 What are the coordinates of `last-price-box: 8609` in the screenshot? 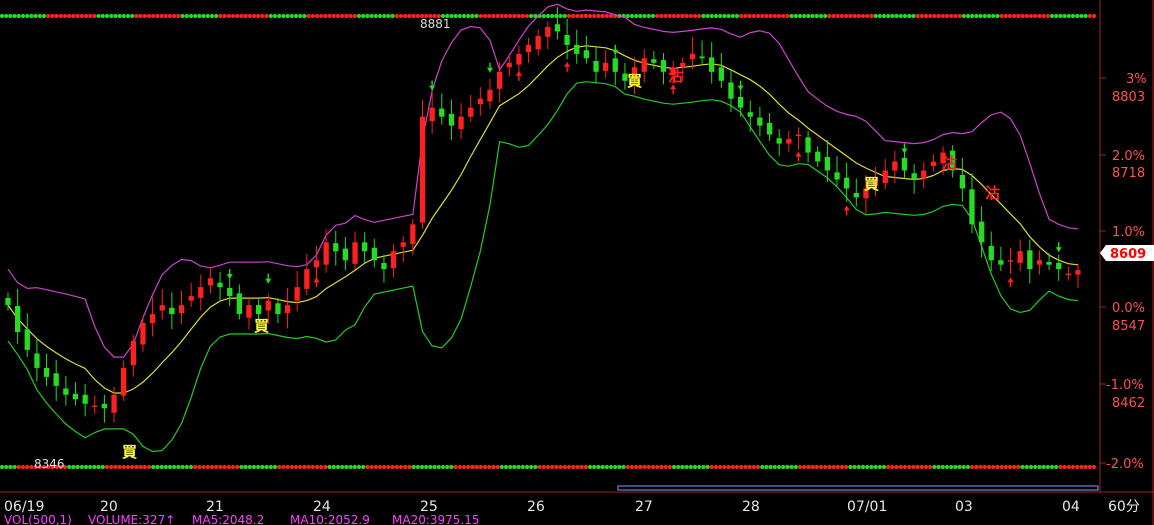 It's located at (1127, 253).